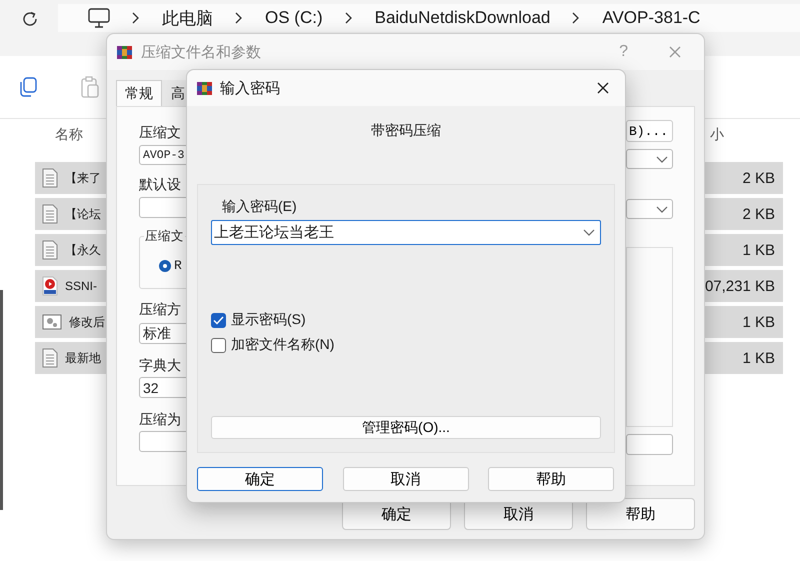 The image size is (800, 561). Describe the element at coordinates (99, 18) in the screenshot. I see `computer-icon` at that location.